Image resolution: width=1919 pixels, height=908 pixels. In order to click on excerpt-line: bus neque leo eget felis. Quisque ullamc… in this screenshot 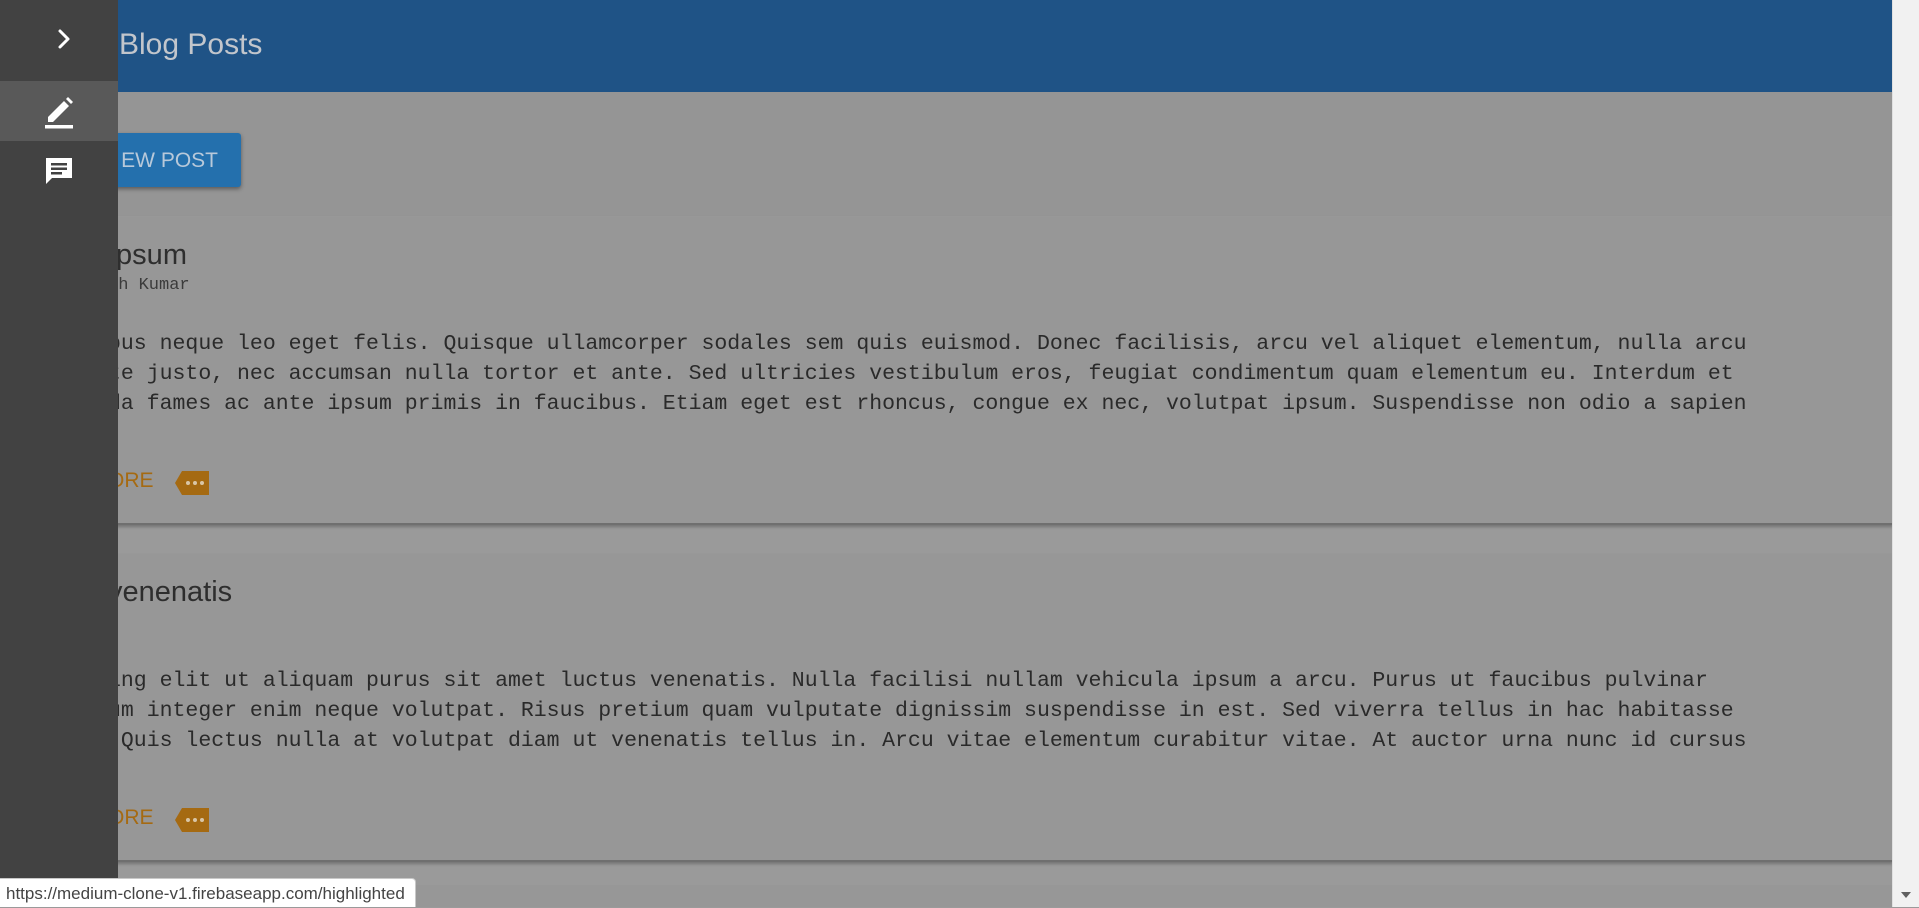, I will do `click(927, 344)`.